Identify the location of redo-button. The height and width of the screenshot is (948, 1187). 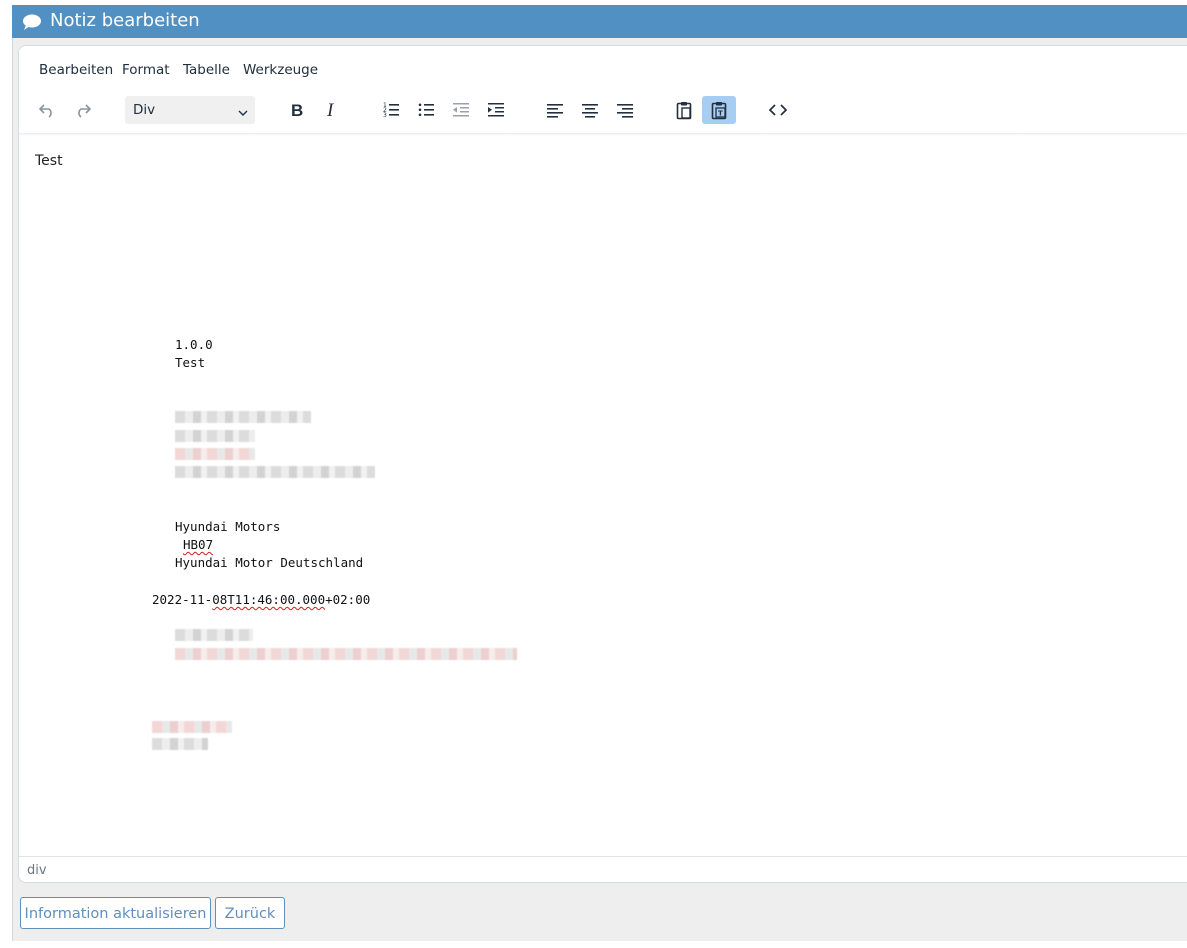
(83, 110).